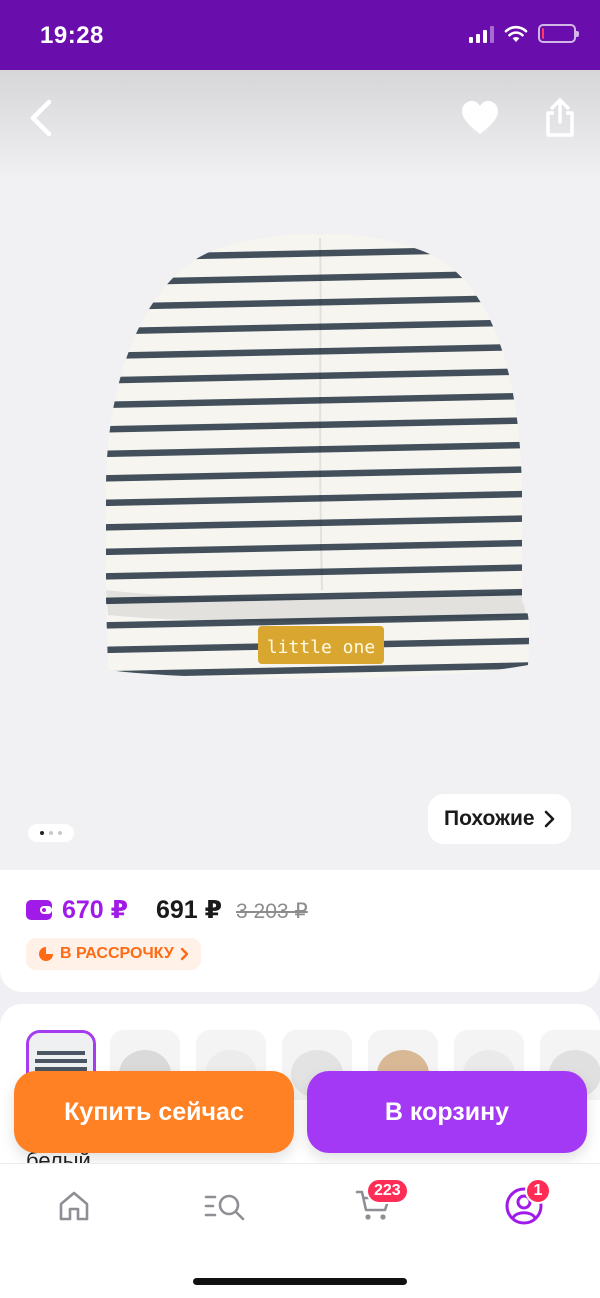 The height and width of the screenshot is (1298, 600). Describe the element at coordinates (538, 1191) in the screenshot. I see `profile-notification-badge: 1` at that location.